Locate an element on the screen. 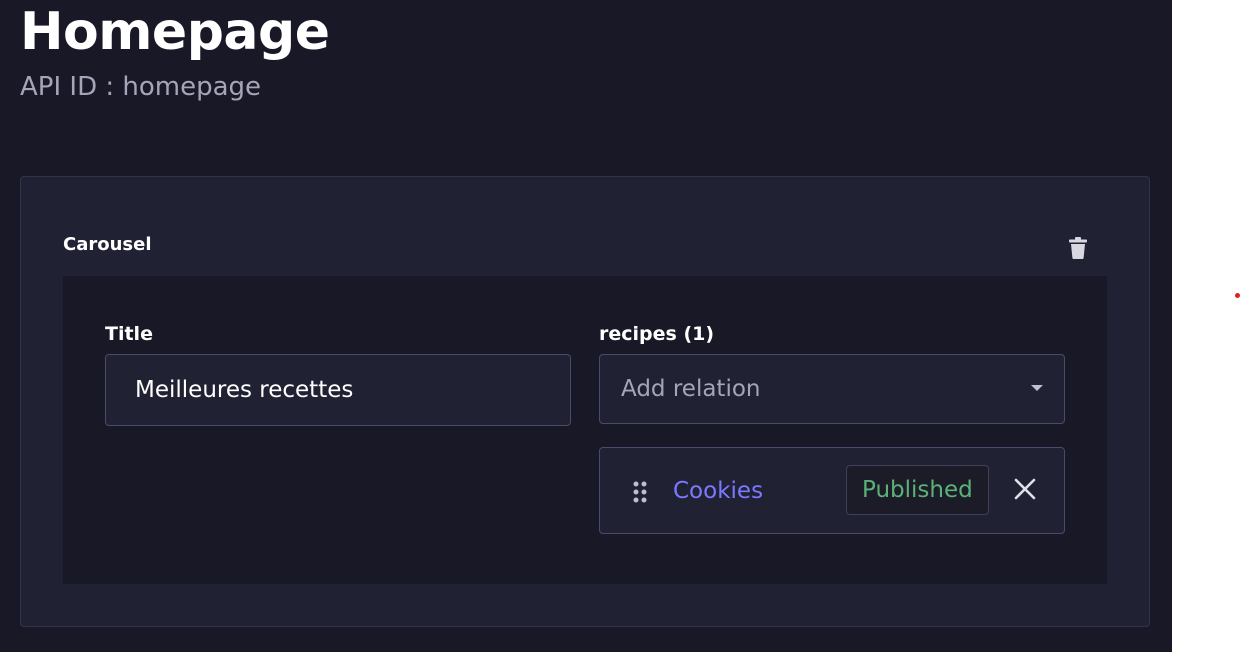 This screenshot has height=652, width=1242. title-input is located at coordinates (338, 390).